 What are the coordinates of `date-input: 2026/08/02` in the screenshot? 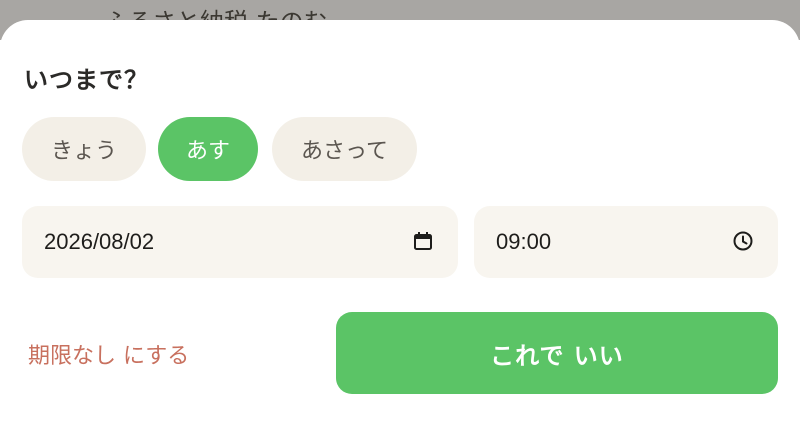 It's located at (240, 242).